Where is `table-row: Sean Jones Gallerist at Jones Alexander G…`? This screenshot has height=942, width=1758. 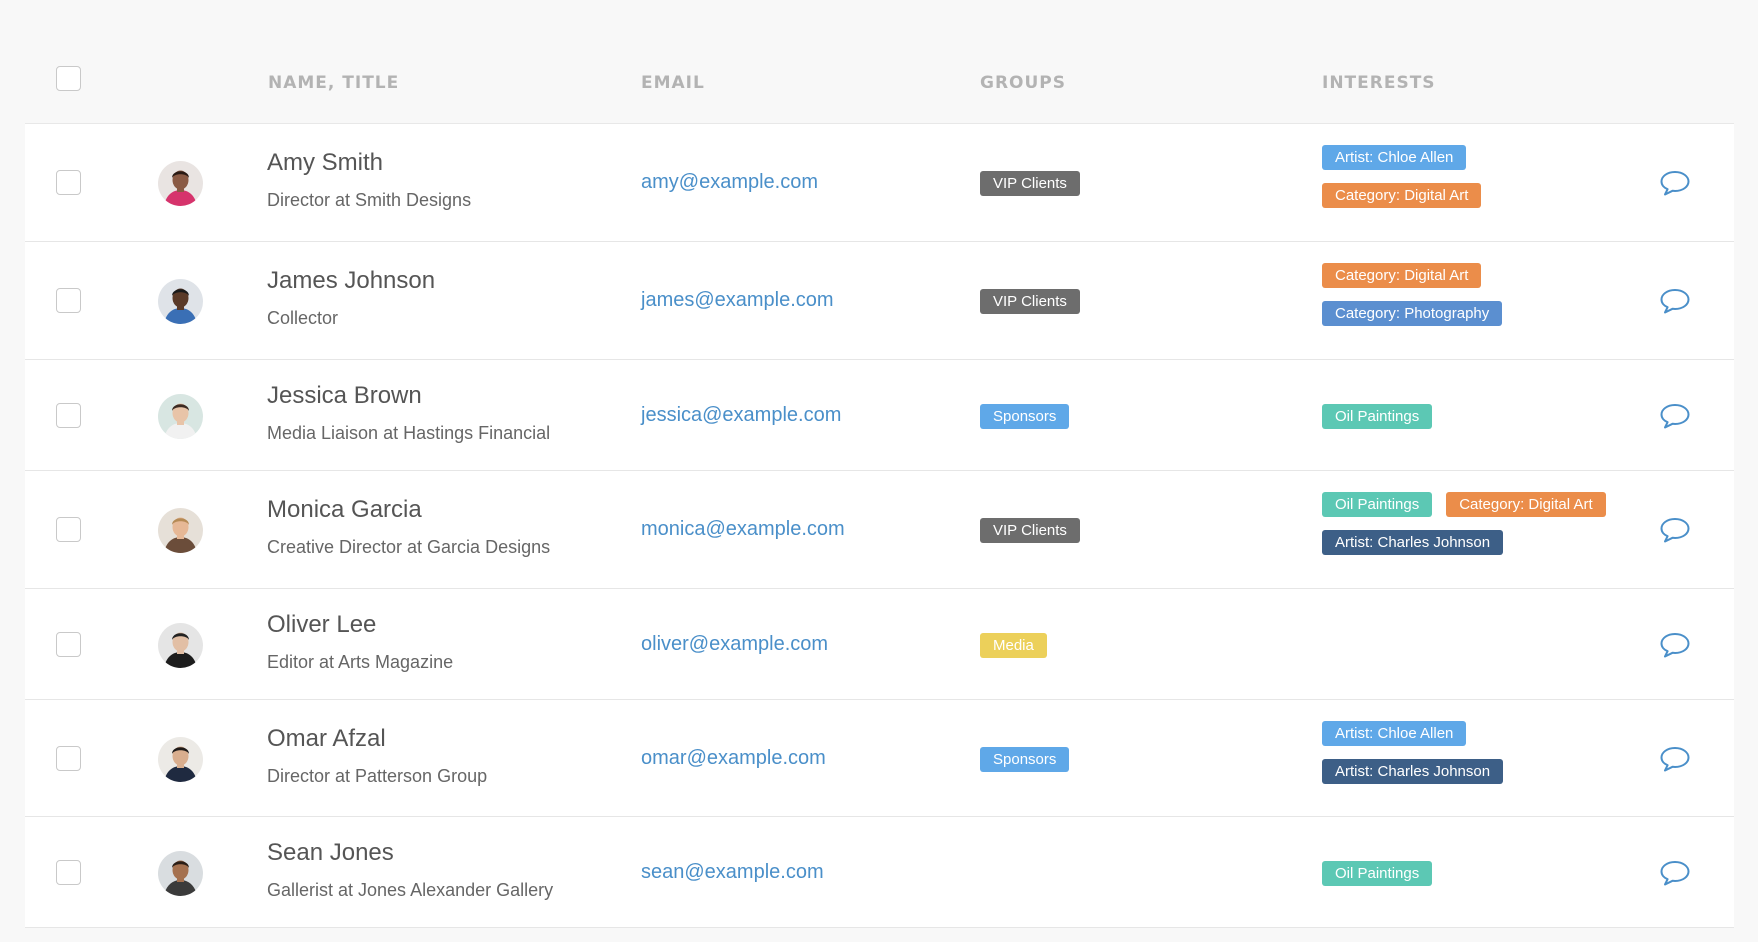
table-row: Sean Jones Gallerist at Jones Alexander G… is located at coordinates (879, 872).